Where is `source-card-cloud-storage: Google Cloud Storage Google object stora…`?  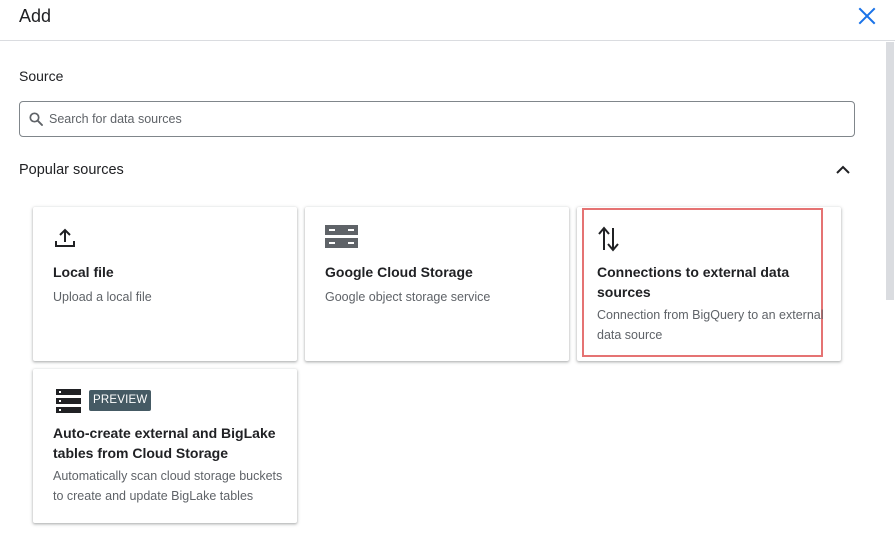
source-card-cloud-storage: Google Cloud Storage Google object stora… is located at coordinates (437, 284).